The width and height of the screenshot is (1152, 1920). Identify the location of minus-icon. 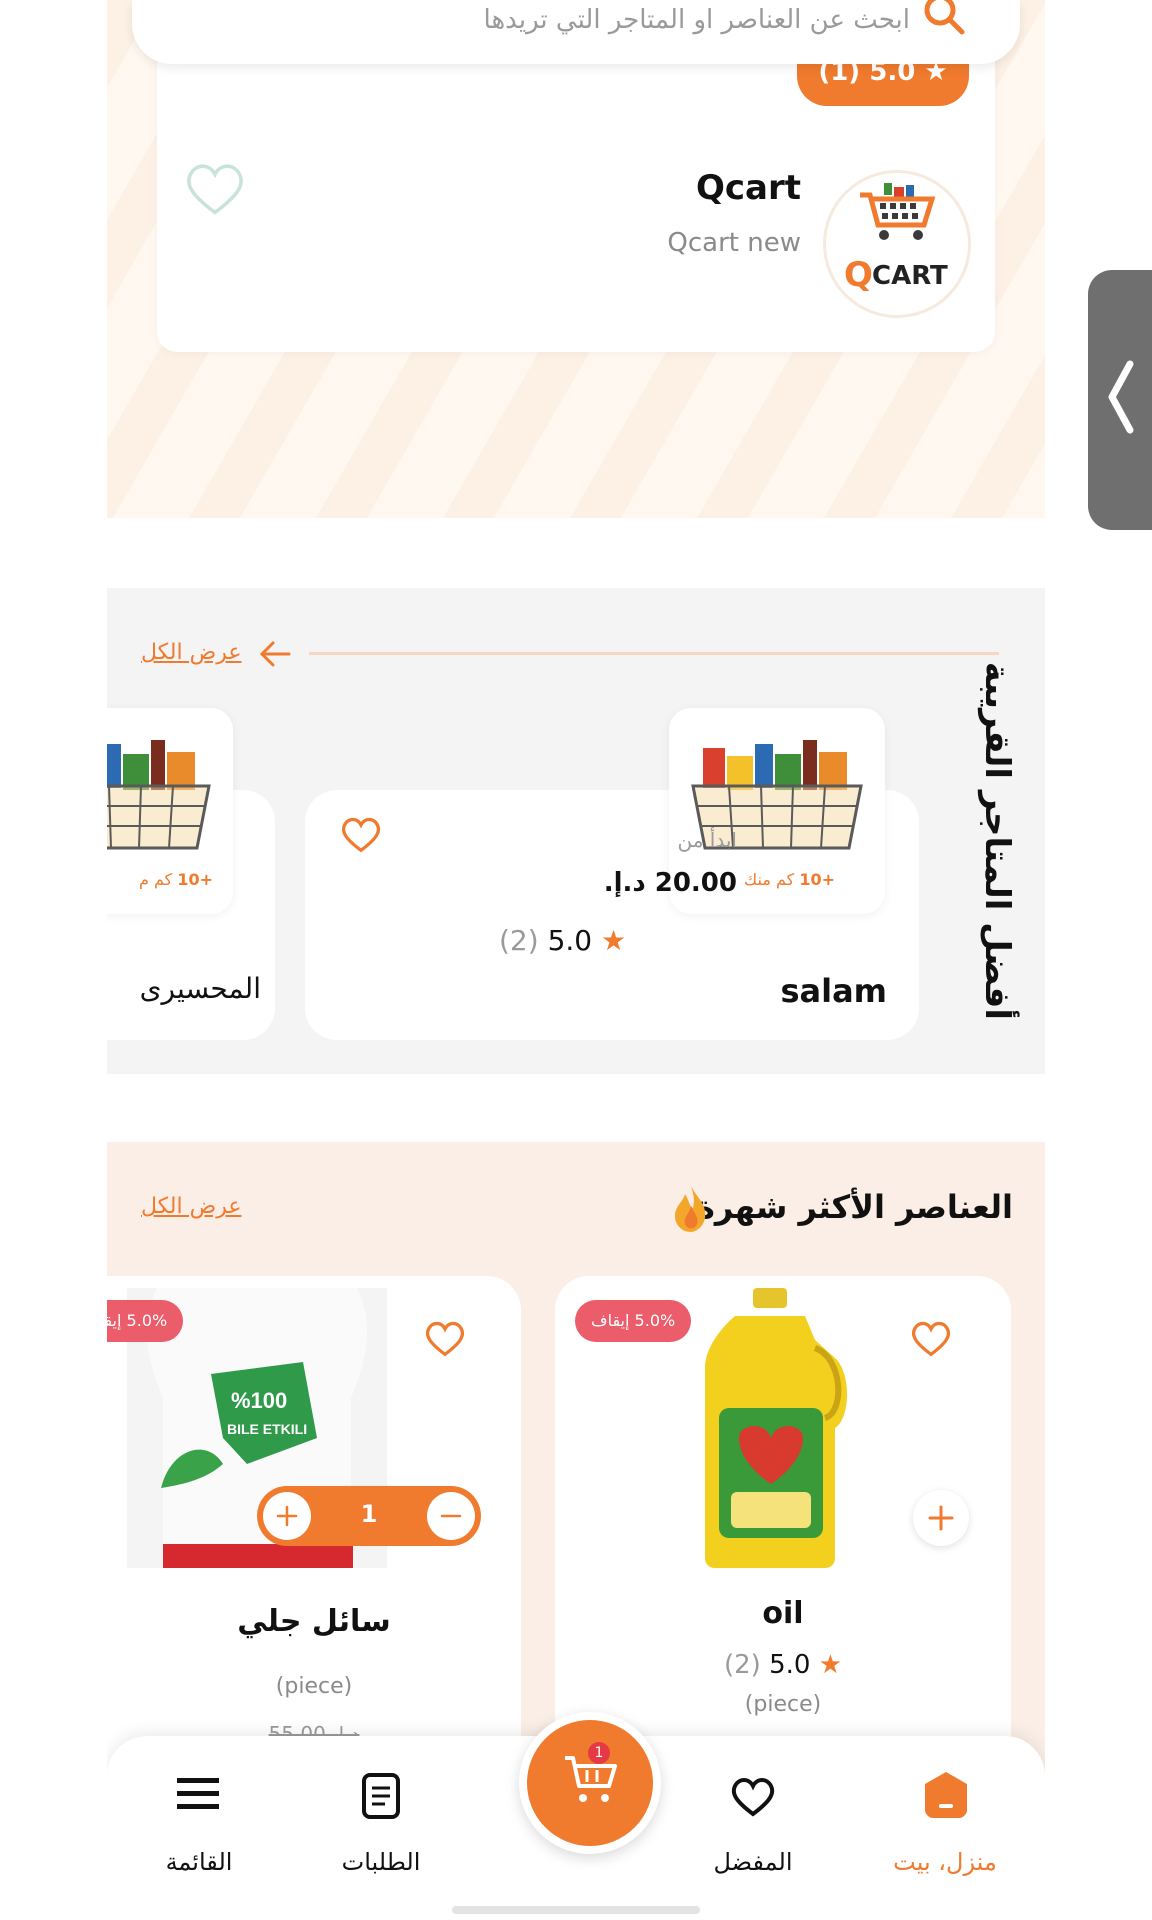
(451, 1516).